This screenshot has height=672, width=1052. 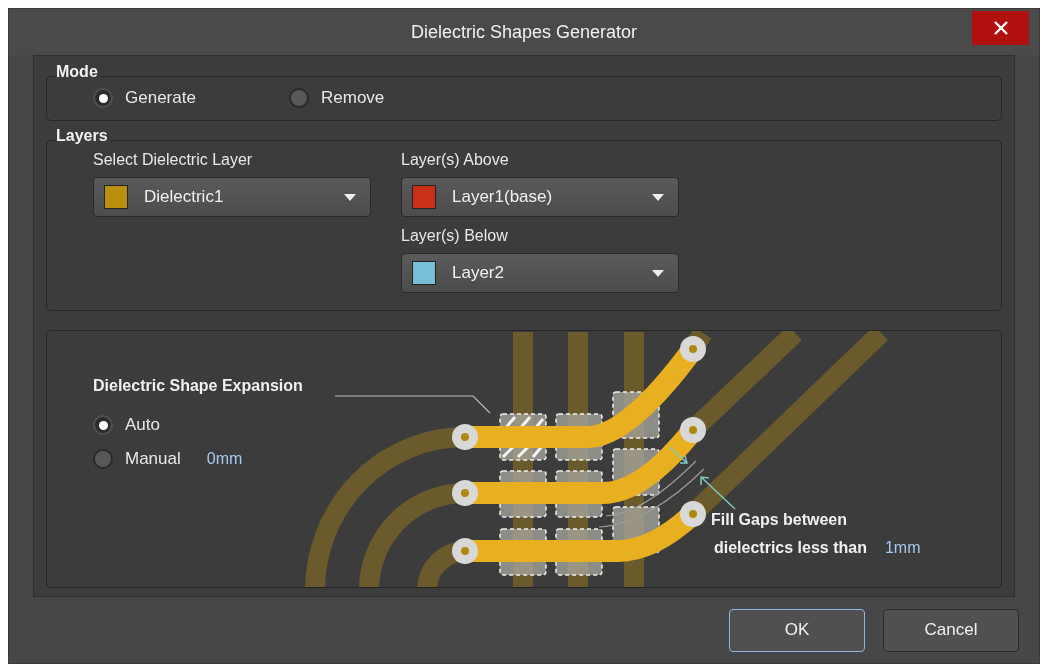 I want to click on group-label: Layers, so click(x=83, y=136).